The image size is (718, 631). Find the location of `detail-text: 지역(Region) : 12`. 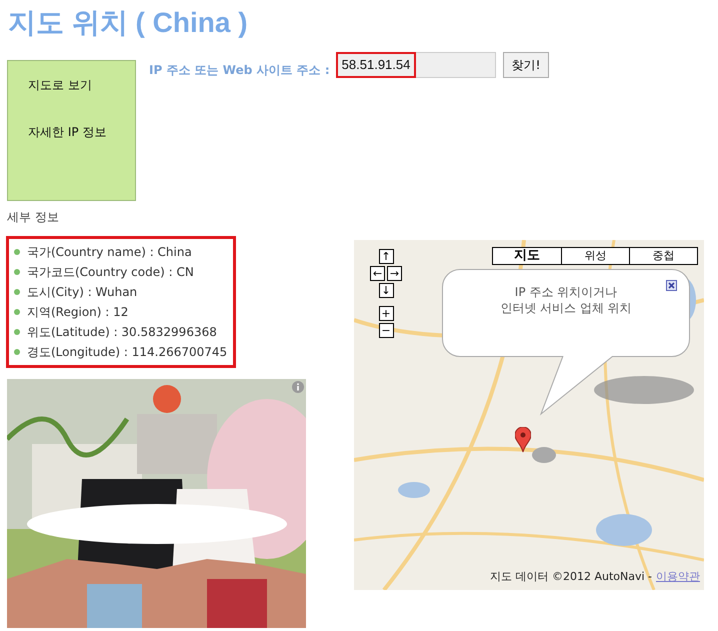

detail-text: 지역(Region) : 12 is located at coordinates (77, 312).